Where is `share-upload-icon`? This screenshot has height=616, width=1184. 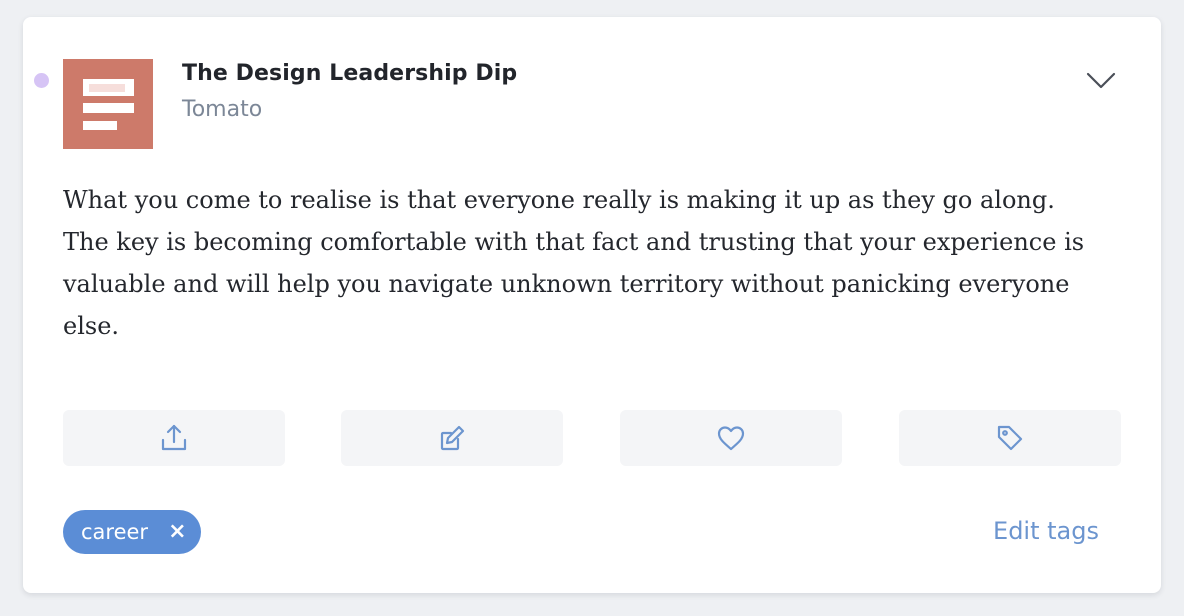 share-upload-icon is located at coordinates (174, 437).